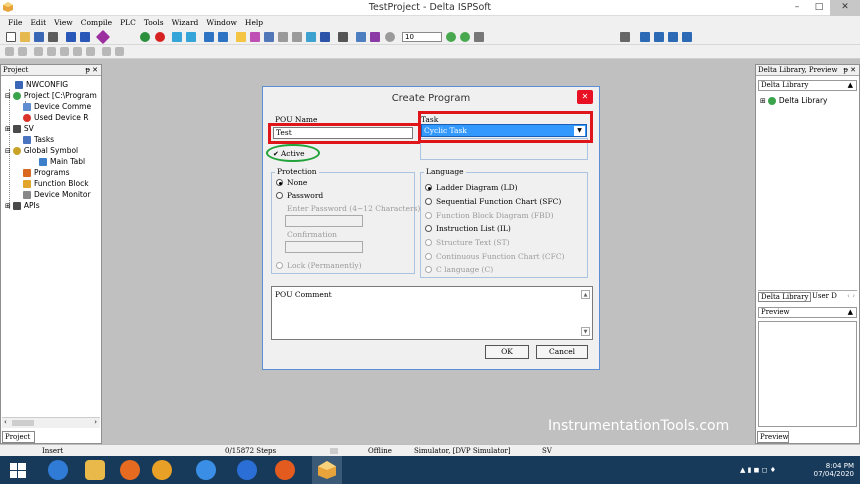 The width and height of the screenshot is (860, 484). What do you see at coordinates (773, 437) in the screenshot?
I see `tab-preview: Preview` at bounding box center [773, 437].